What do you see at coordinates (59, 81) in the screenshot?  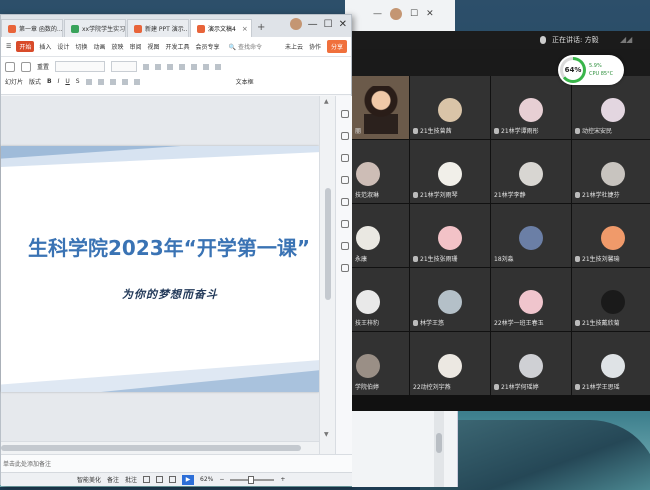 I see `italic-button: I` at bounding box center [59, 81].